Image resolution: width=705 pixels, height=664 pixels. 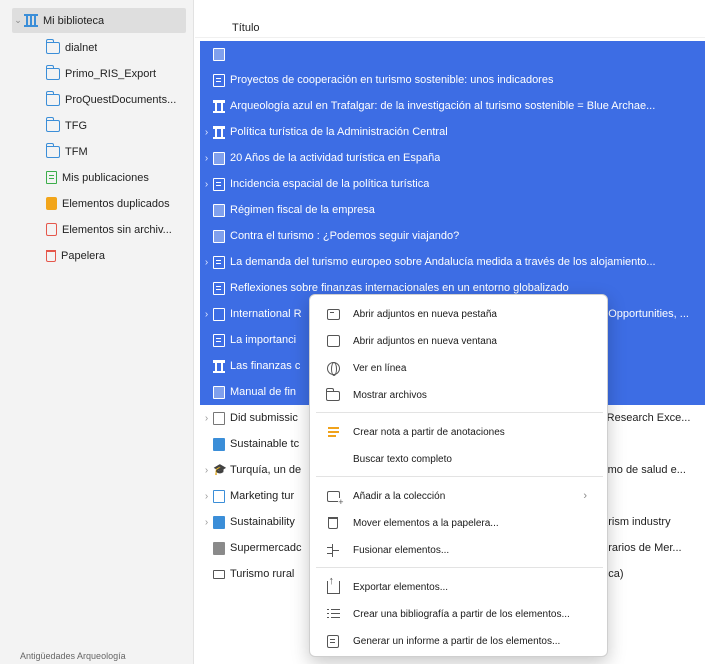 I want to click on menu-item-view-online: Ver en línea, so click(x=459, y=368).